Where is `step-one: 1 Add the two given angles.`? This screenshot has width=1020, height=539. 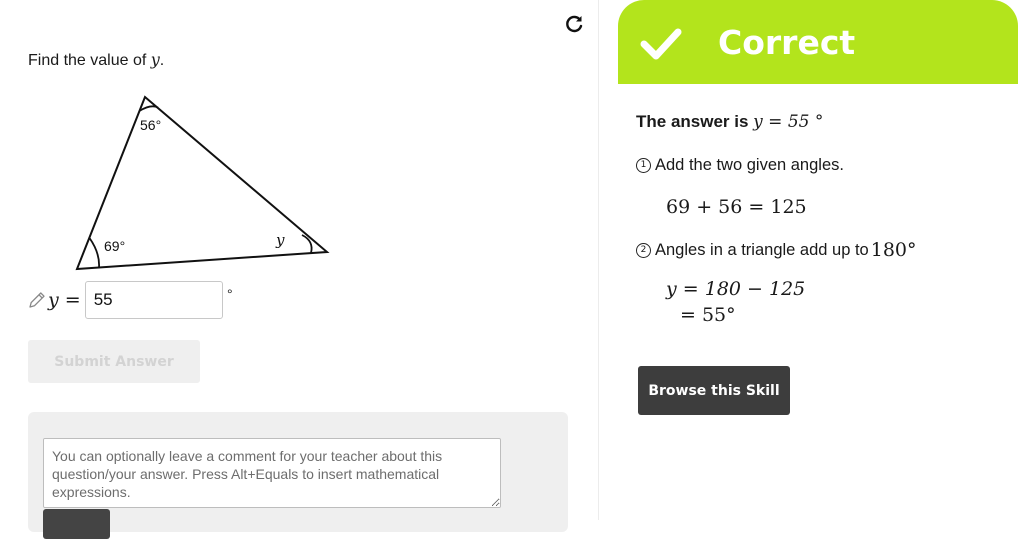 step-one: 1 Add the two given angles. is located at coordinates (740, 165).